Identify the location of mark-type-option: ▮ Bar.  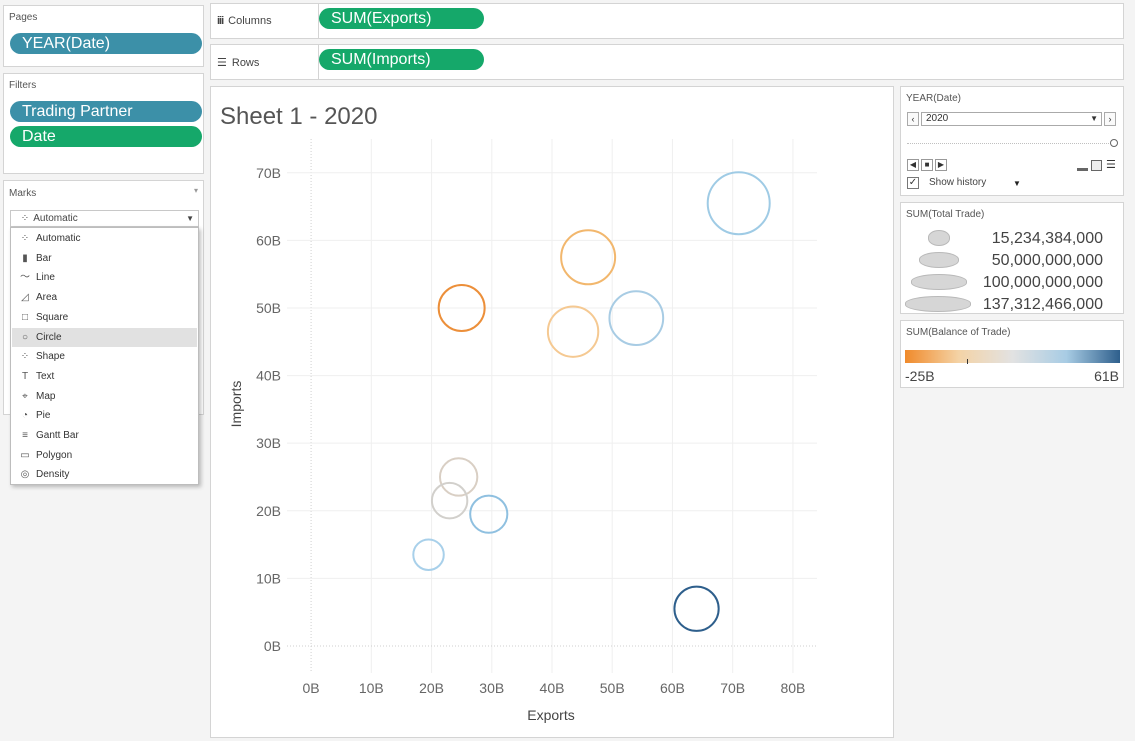
(104, 259).